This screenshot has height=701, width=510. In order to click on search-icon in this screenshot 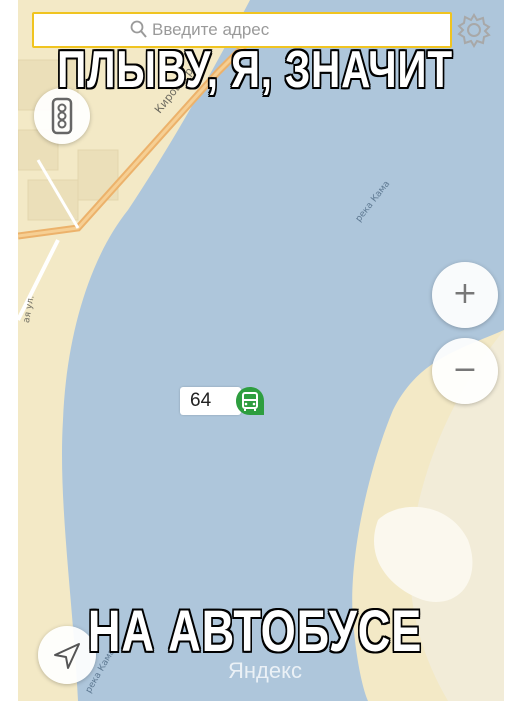, I will do `click(138, 29)`.